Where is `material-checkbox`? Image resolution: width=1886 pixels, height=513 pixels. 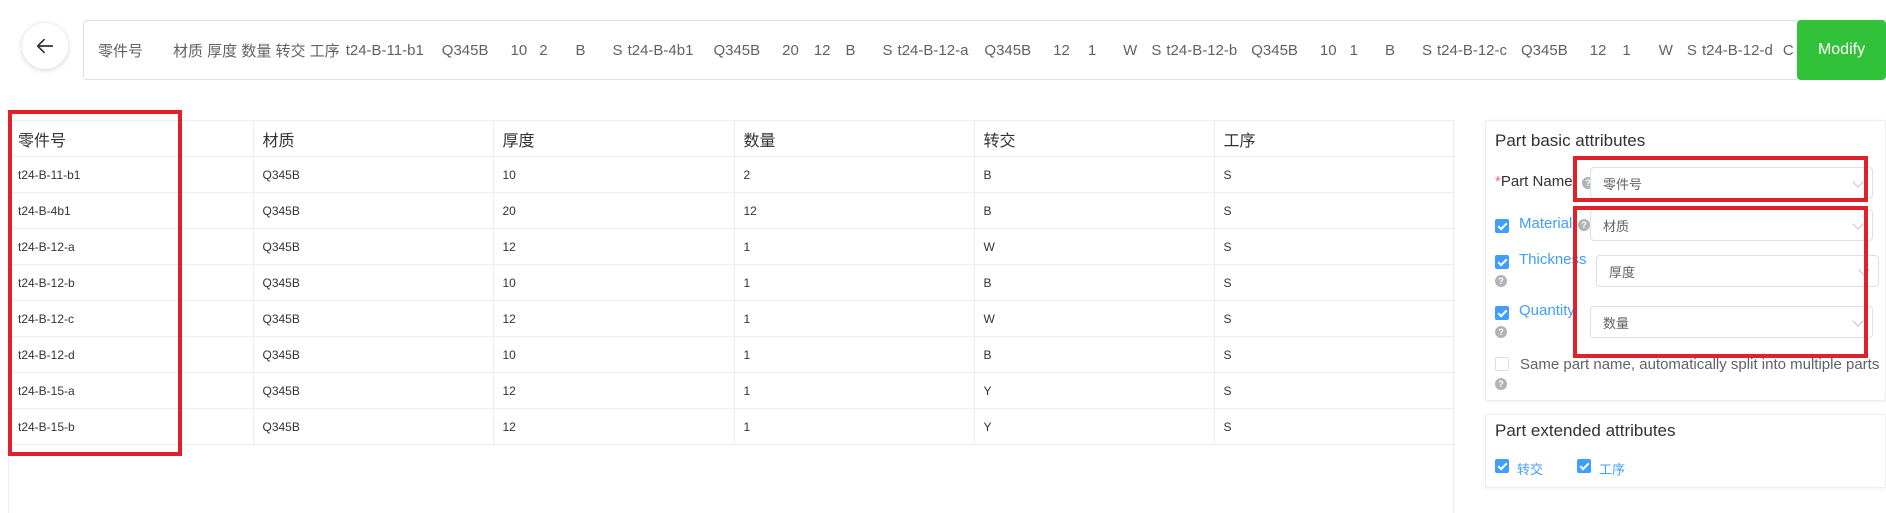
material-checkbox is located at coordinates (1502, 226).